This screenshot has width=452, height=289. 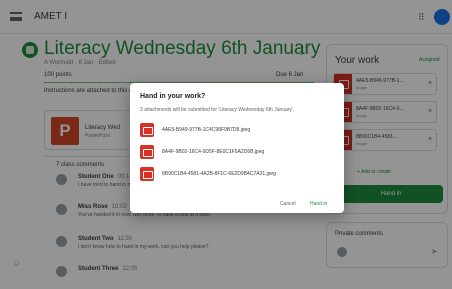 I want to click on dialog-file-item: 4AE5-B949-977B-1C4C98F9B7D8.jpeg, so click(x=237, y=131).